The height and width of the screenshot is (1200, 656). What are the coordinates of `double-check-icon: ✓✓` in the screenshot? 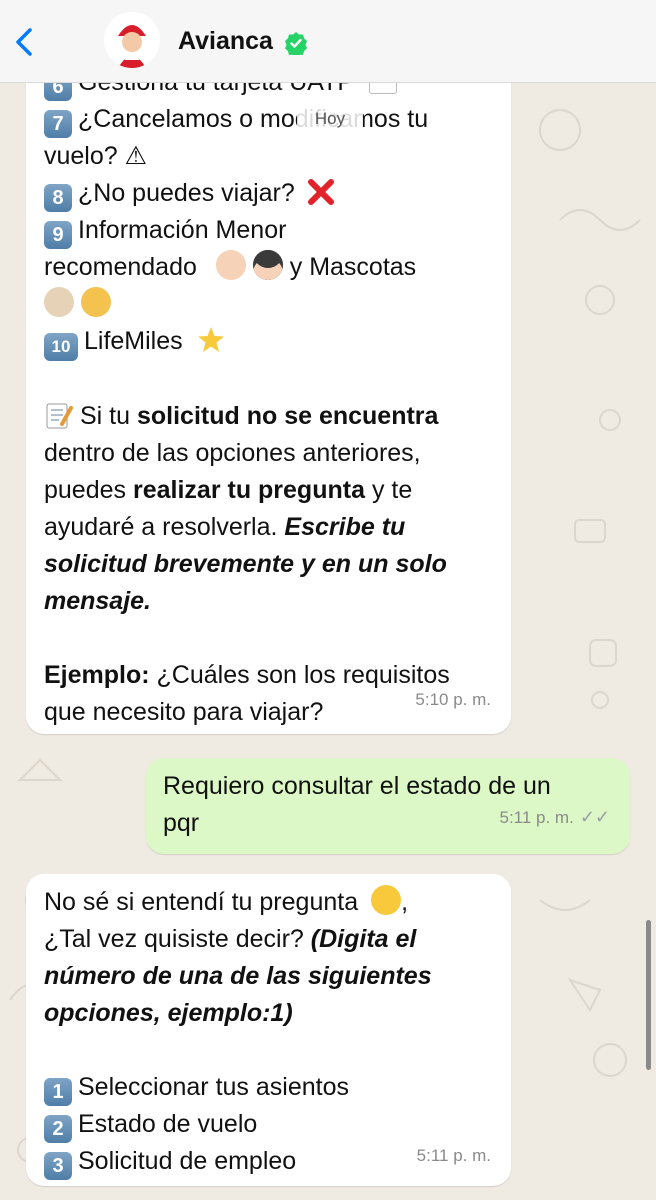 It's located at (594, 817).